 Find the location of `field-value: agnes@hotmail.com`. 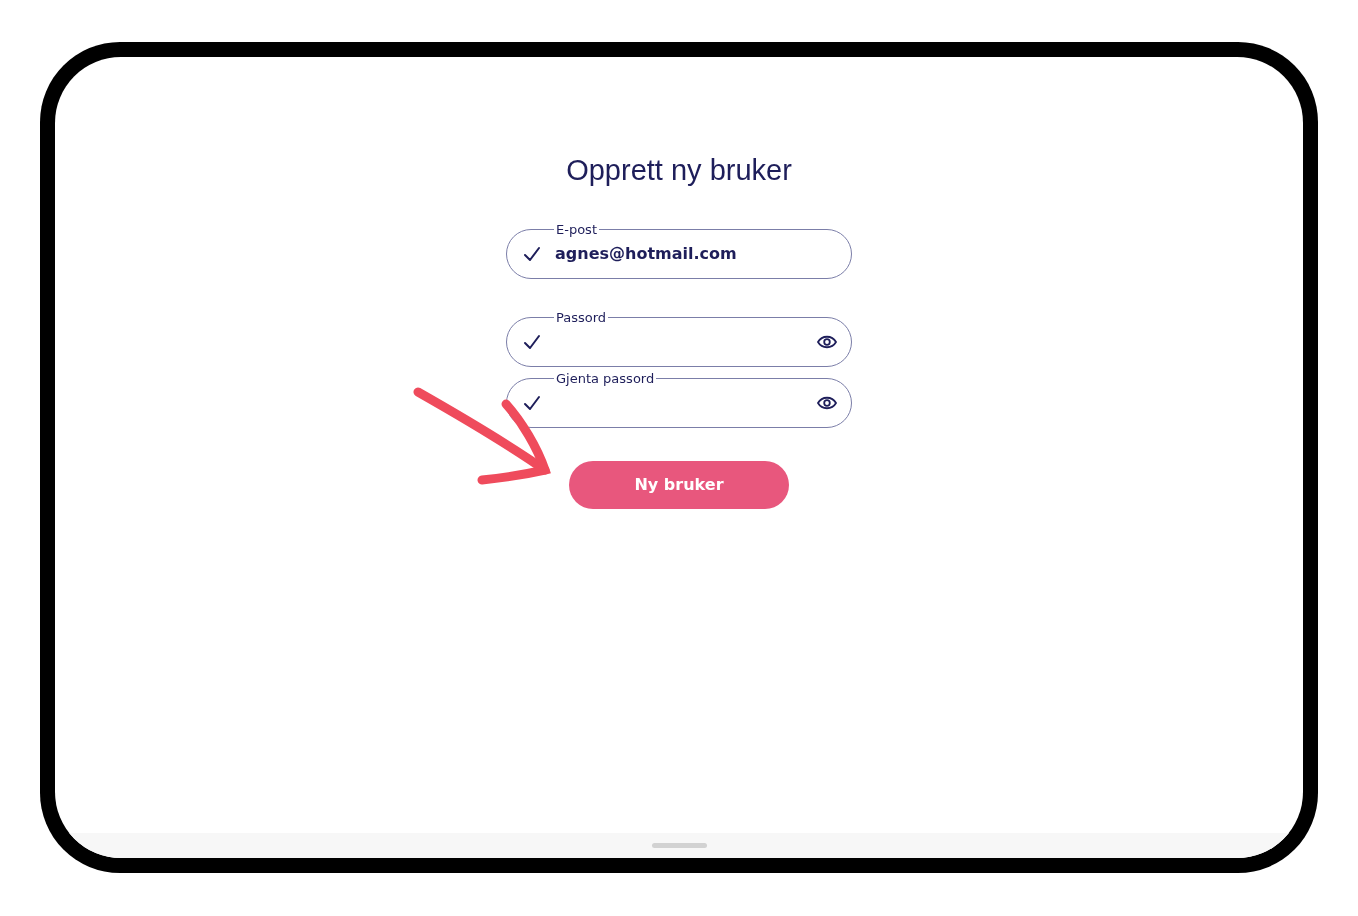

field-value: agnes@hotmail.com is located at coordinates (646, 253).